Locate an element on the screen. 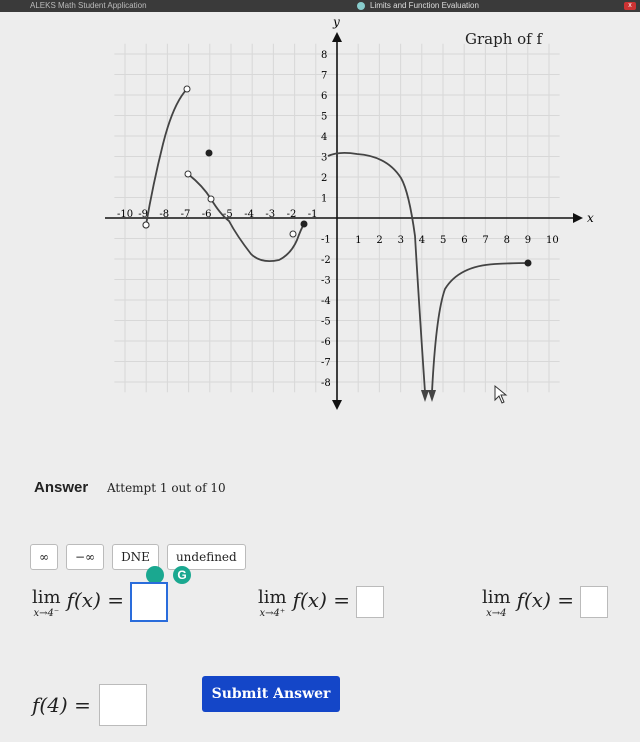  answer-heading: Answer is located at coordinates (61, 487).